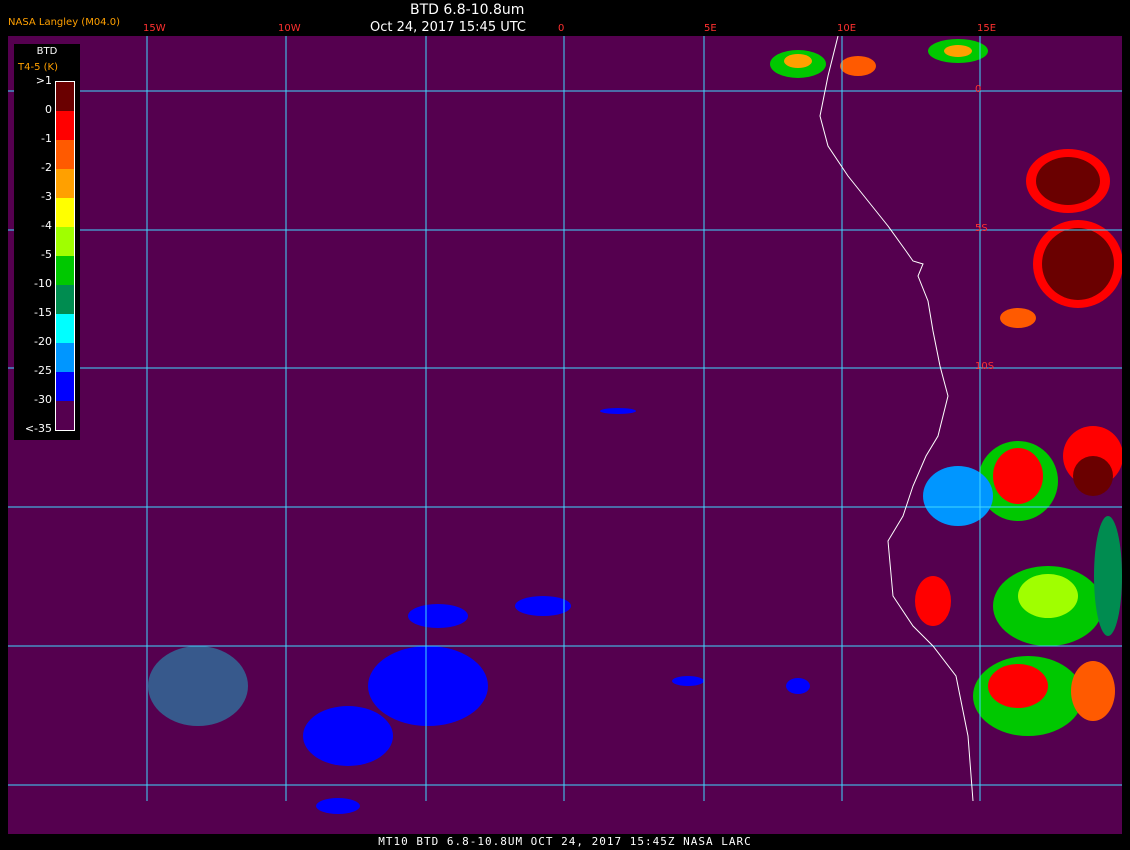  What do you see at coordinates (43, 283) in the screenshot?
I see `legend-tick: -10` at bounding box center [43, 283].